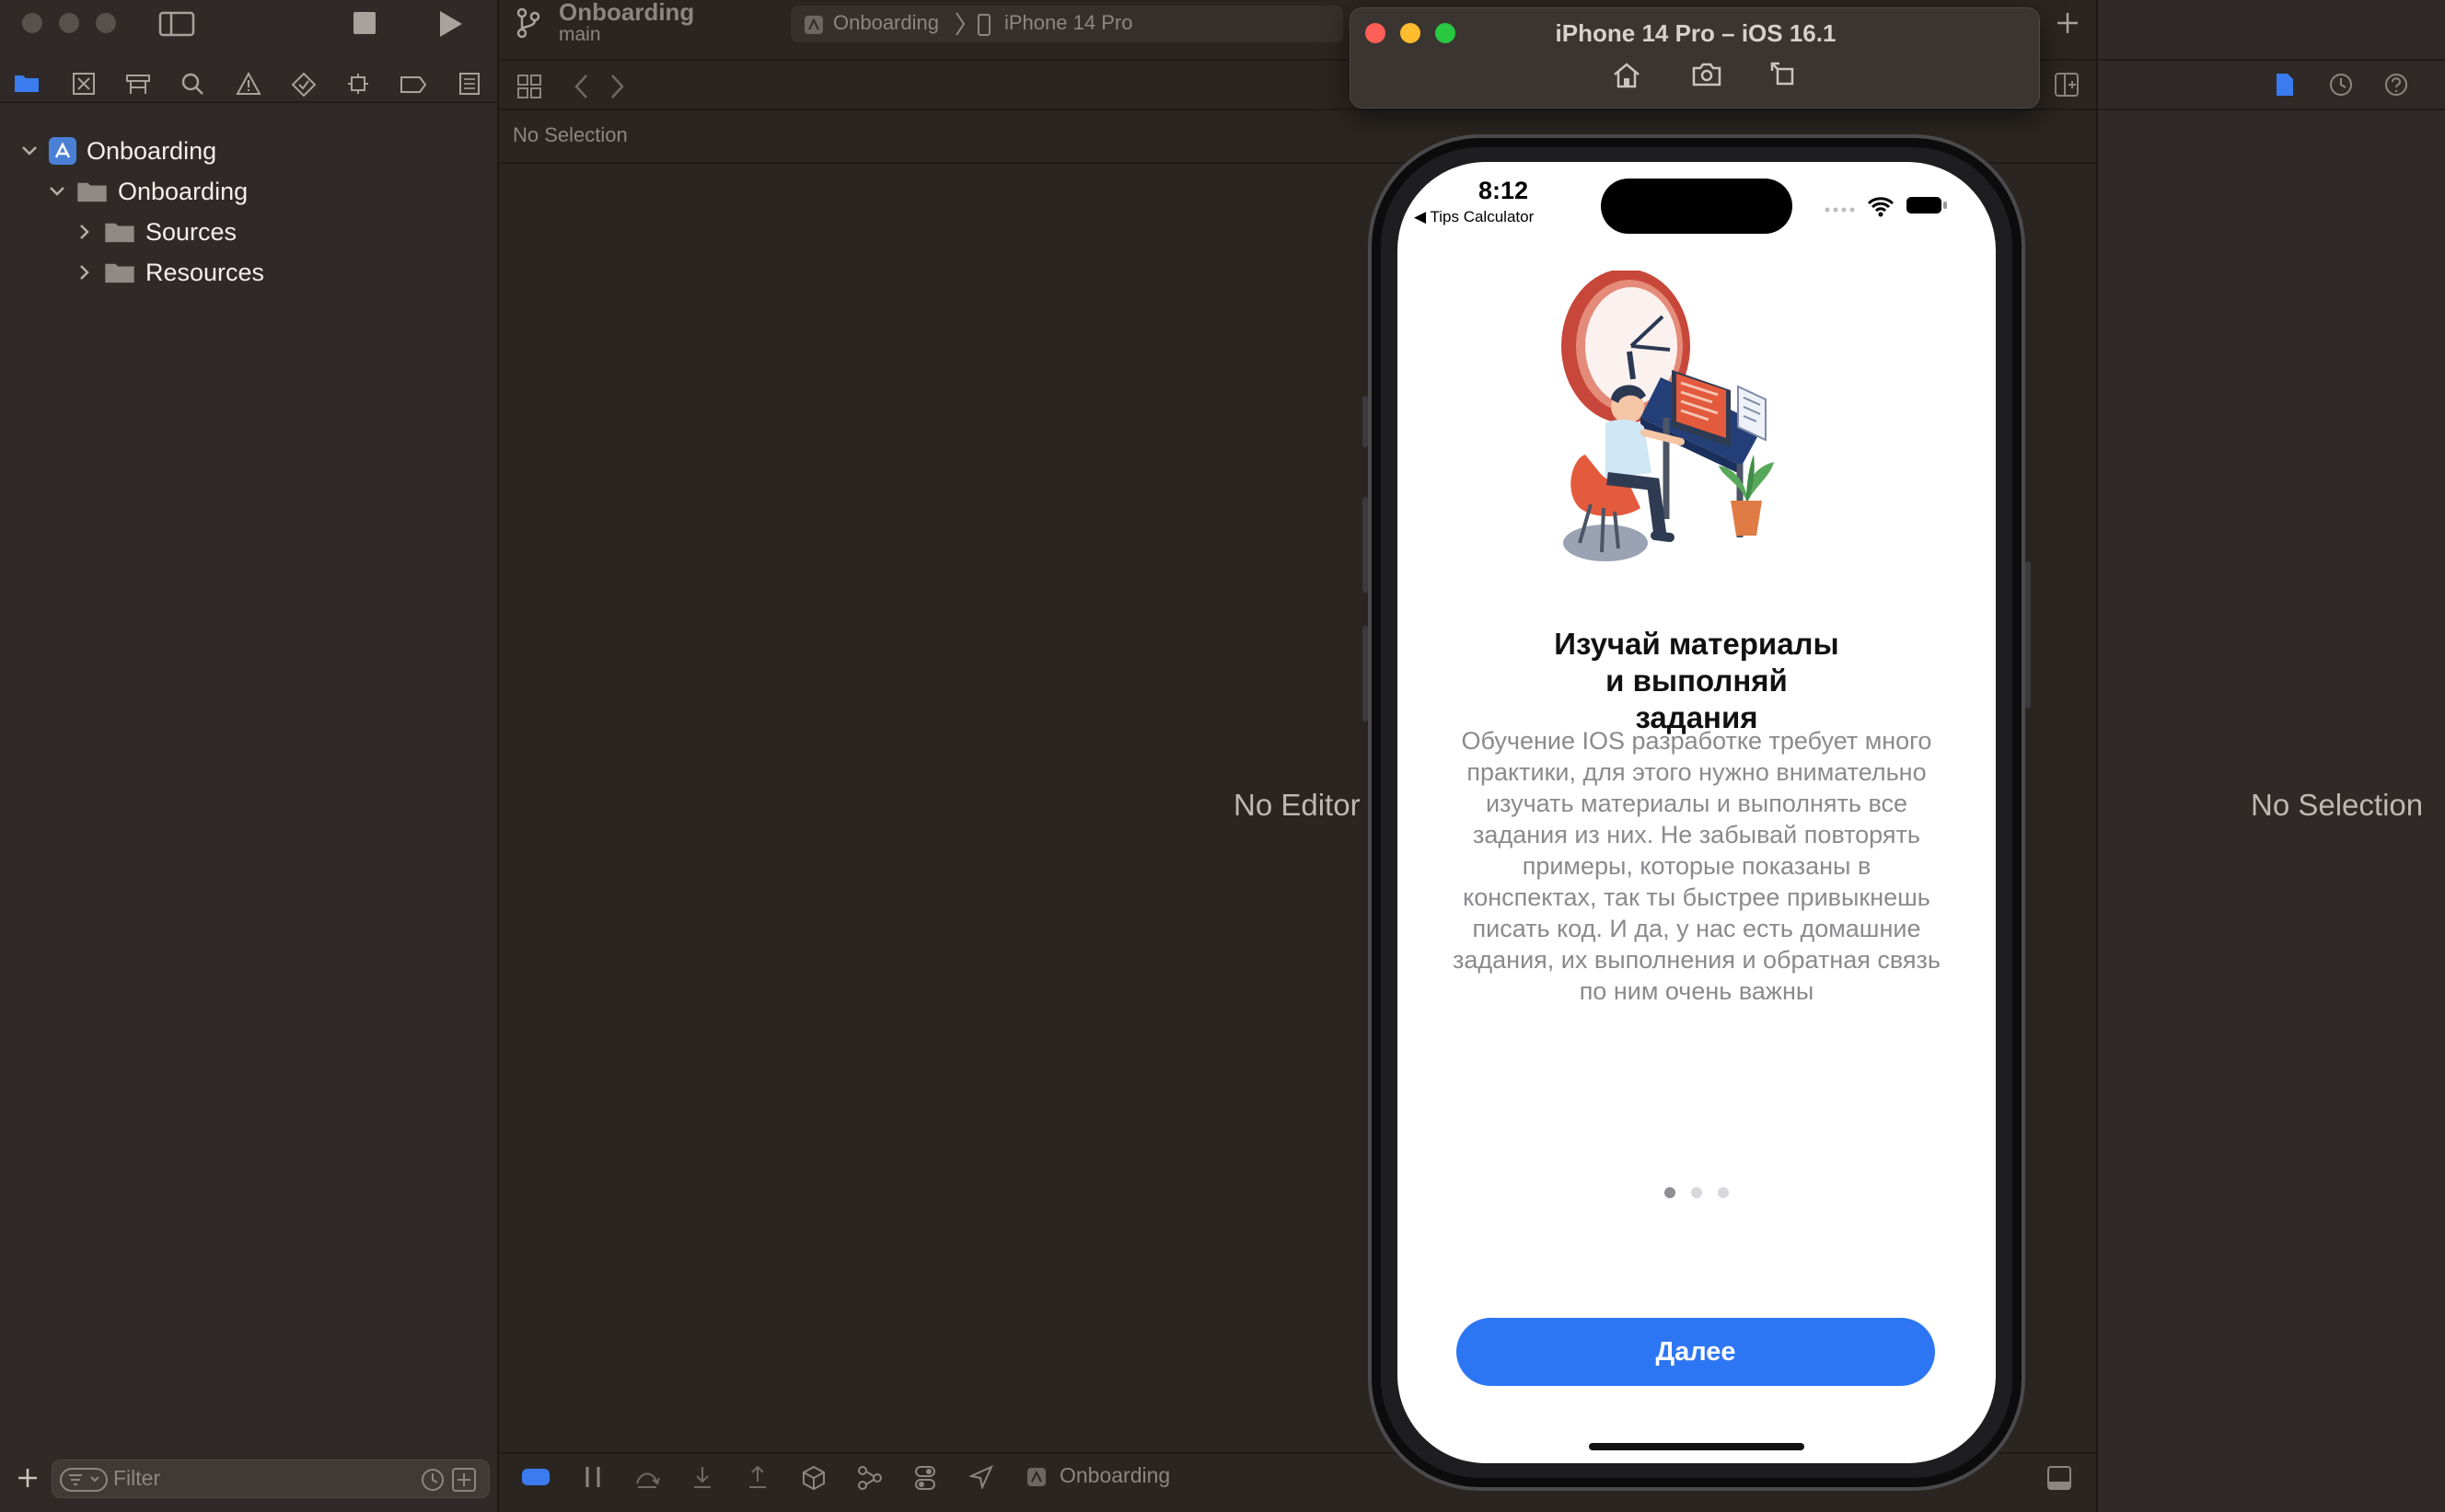 This screenshot has height=1512, width=2445. Describe the element at coordinates (2337, 805) in the screenshot. I see `inspector-empty-label: No Selection` at that location.